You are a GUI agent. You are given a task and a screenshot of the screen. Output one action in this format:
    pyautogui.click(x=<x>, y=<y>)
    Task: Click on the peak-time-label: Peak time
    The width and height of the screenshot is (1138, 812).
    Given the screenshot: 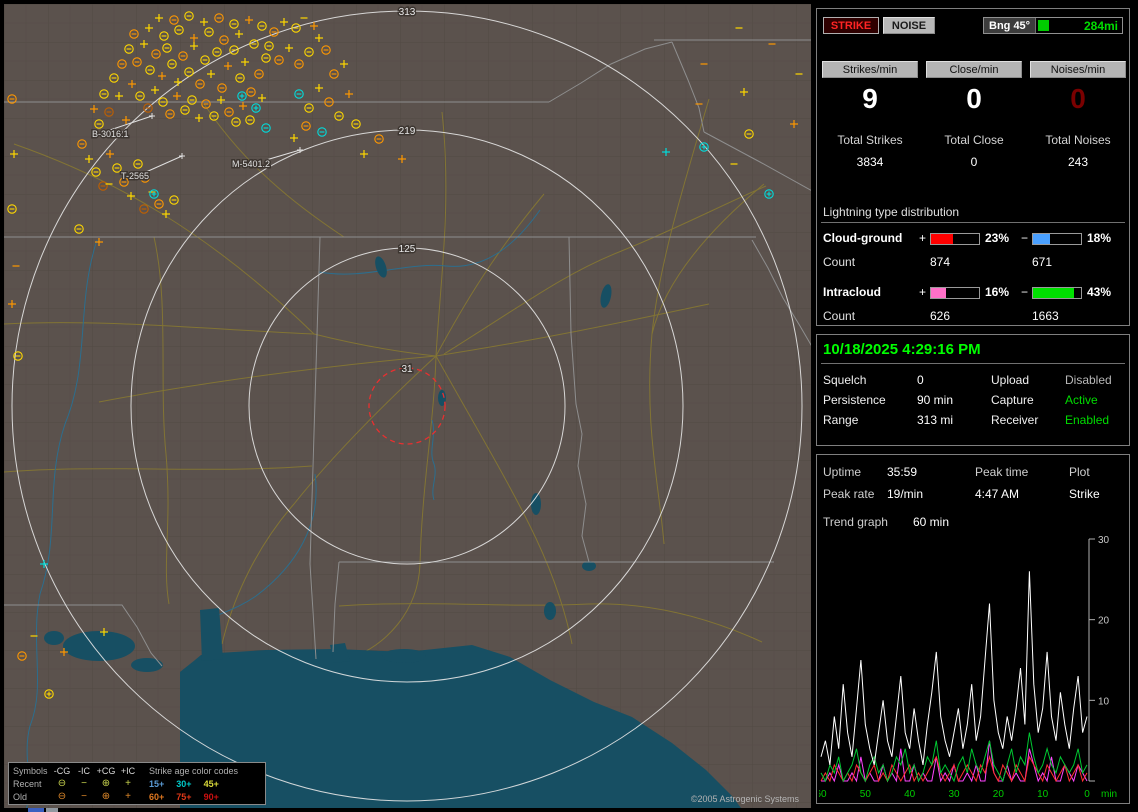 What is the action you would take?
    pyautogui.click(x=1002, y=472)
    